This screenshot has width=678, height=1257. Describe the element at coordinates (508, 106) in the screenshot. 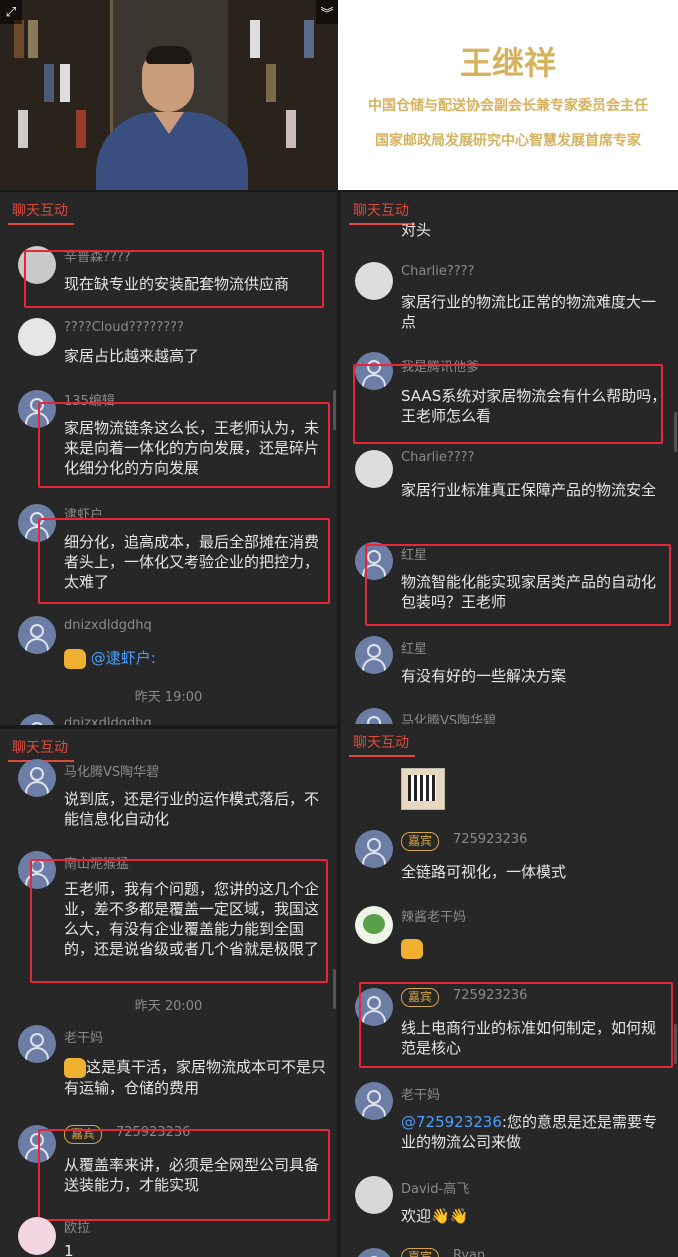

I see `speaker-title-1: 中国仓储与配送协会副会长兼专家委员会主任` at that location.